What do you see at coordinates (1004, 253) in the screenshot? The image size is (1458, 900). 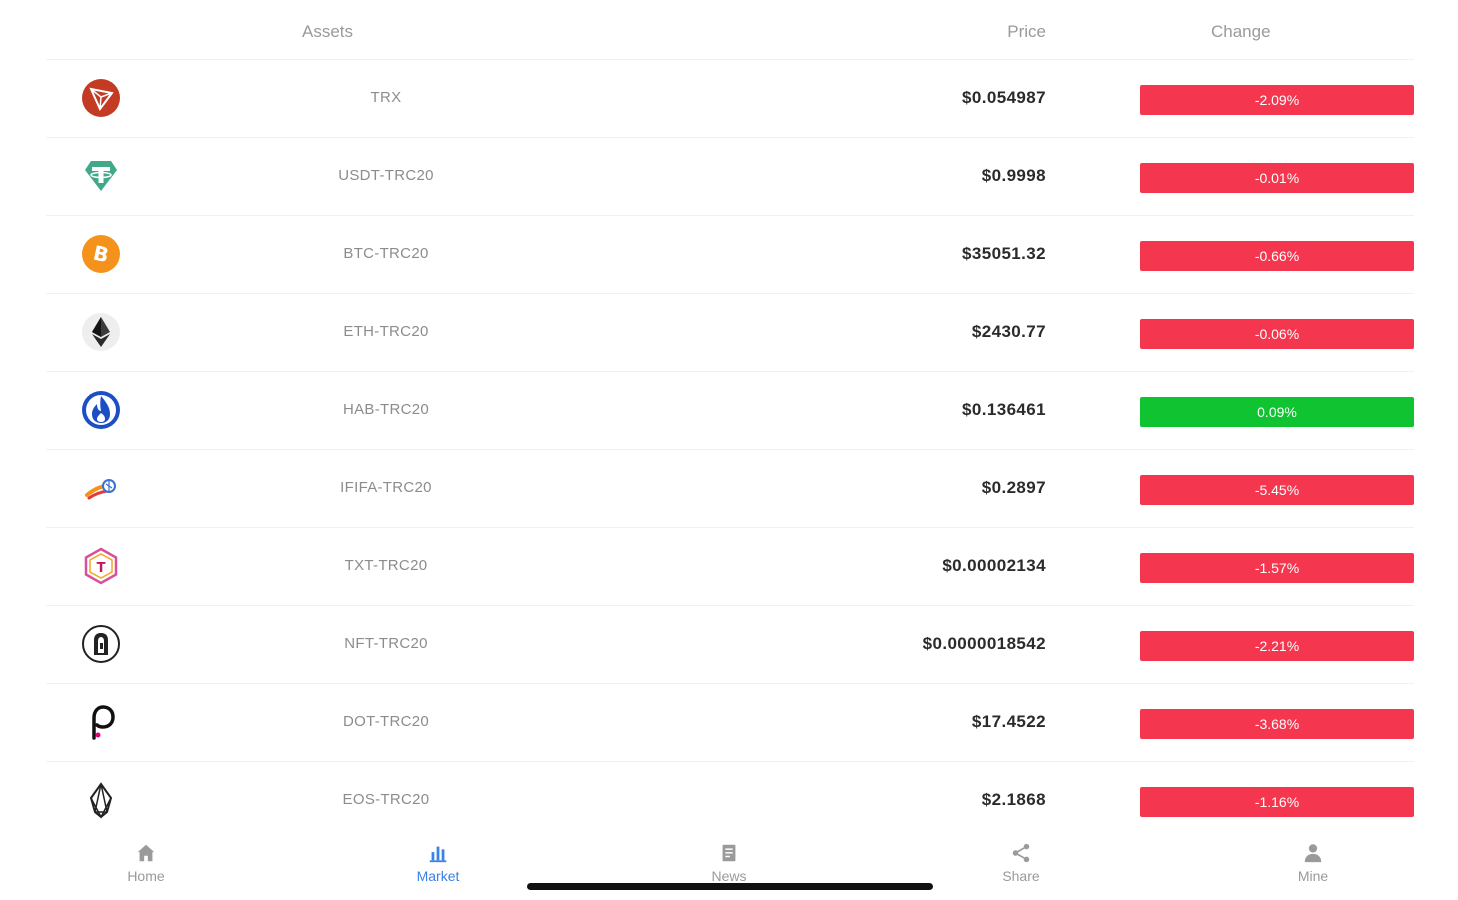 I see `asset-price: $35051.32` at bounding box center [1004, 253].